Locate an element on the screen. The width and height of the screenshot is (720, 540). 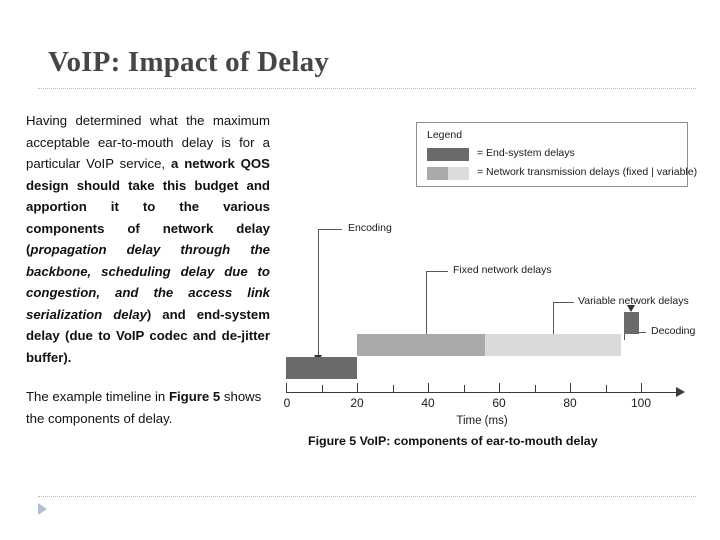
annotation-leader-v-encoding is located at coordinates (318, 293).